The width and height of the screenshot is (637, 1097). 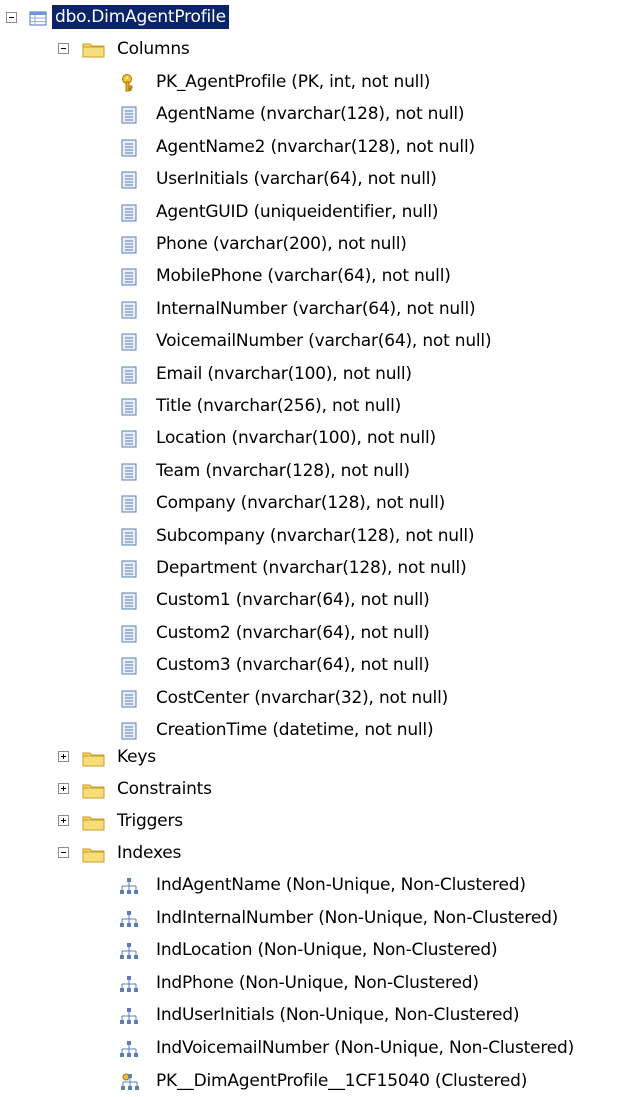 What do you see at coordinates (129, 83) in the screenshot?
I see `key-icon` at bounding box center [129, 83].